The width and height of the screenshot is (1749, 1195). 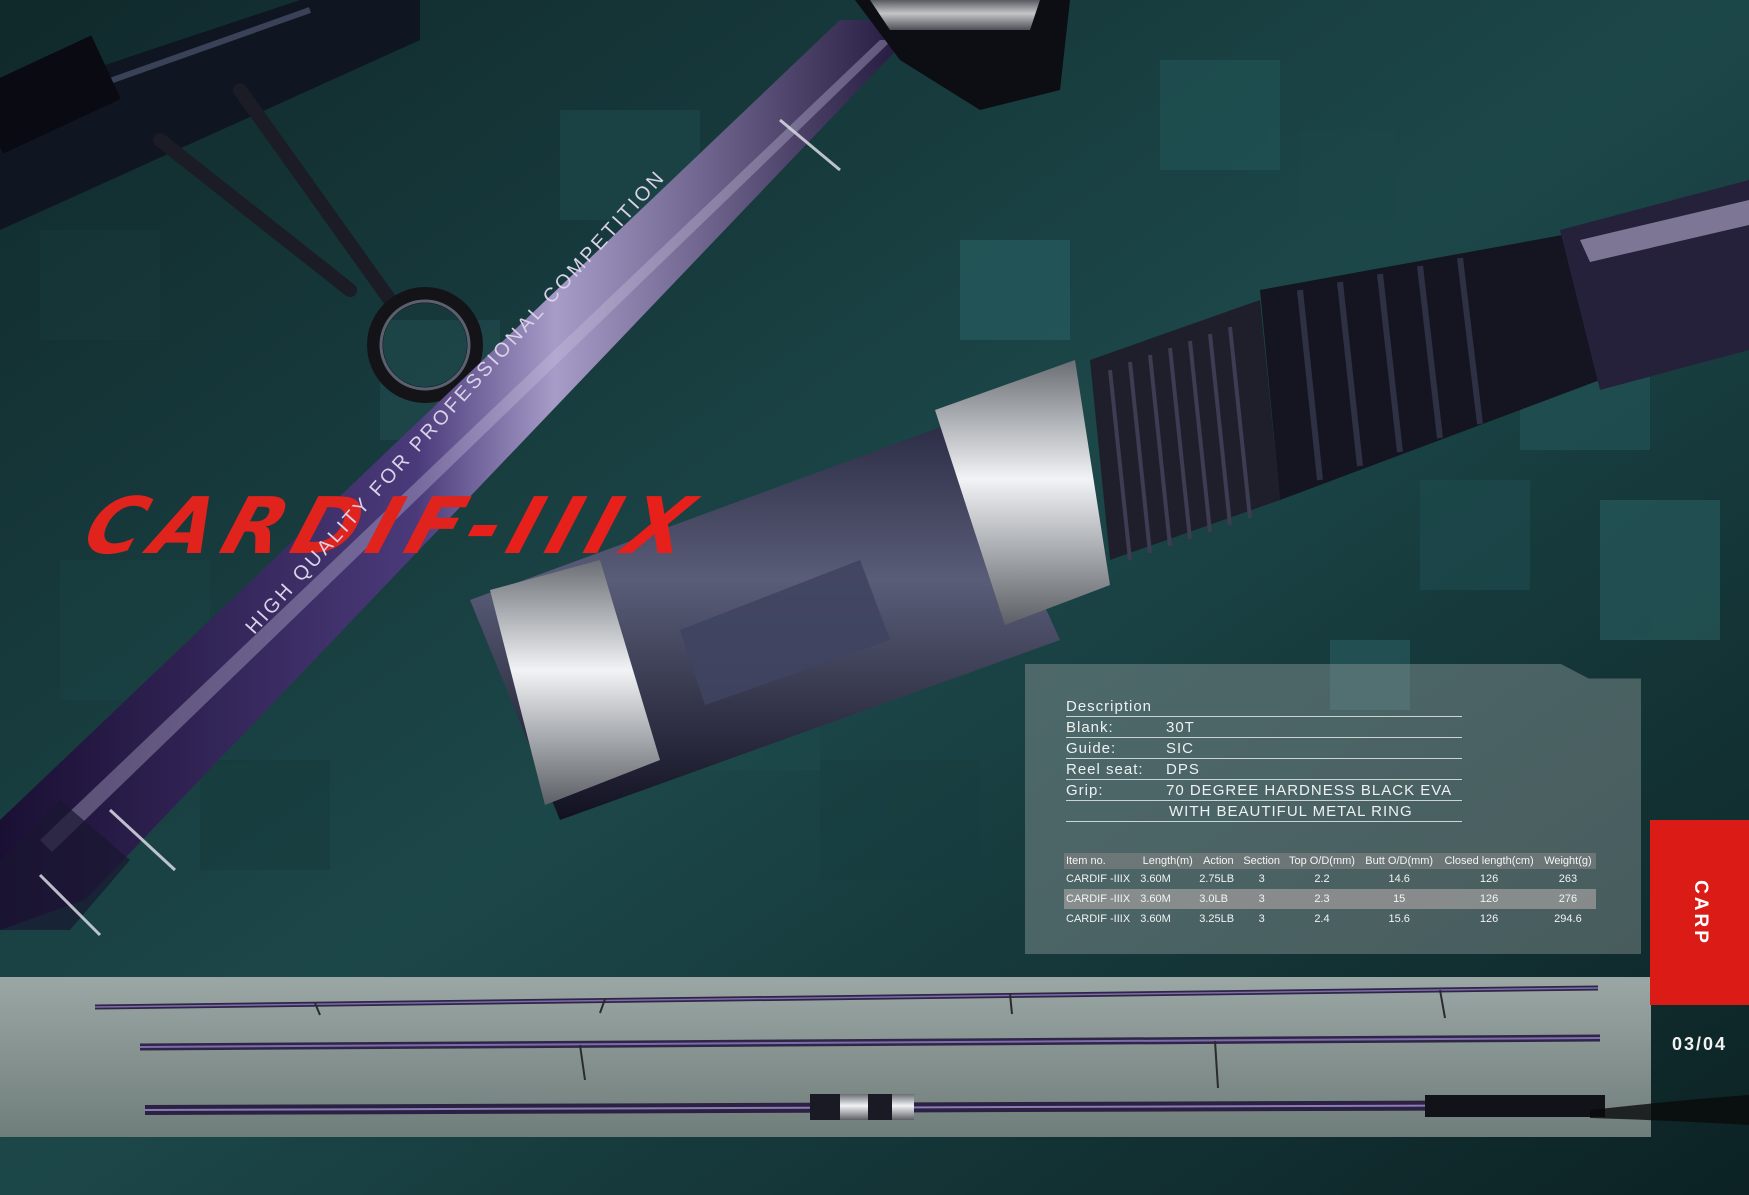 I want to click on column-header: Top O/D(mm), so click(x=1321, y=861).